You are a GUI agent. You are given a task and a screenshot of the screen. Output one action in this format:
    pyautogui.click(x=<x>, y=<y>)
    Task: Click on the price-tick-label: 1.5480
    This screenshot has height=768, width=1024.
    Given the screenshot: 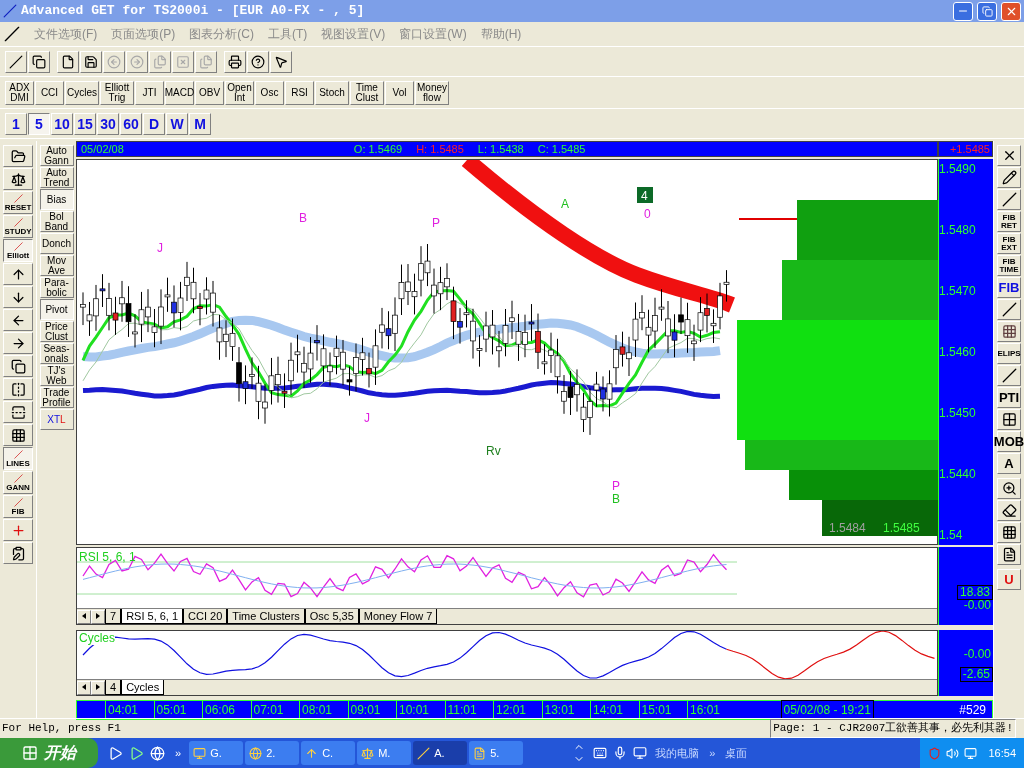 What is the action you would take?
    pyautogui.click(x=958, y=230)
    